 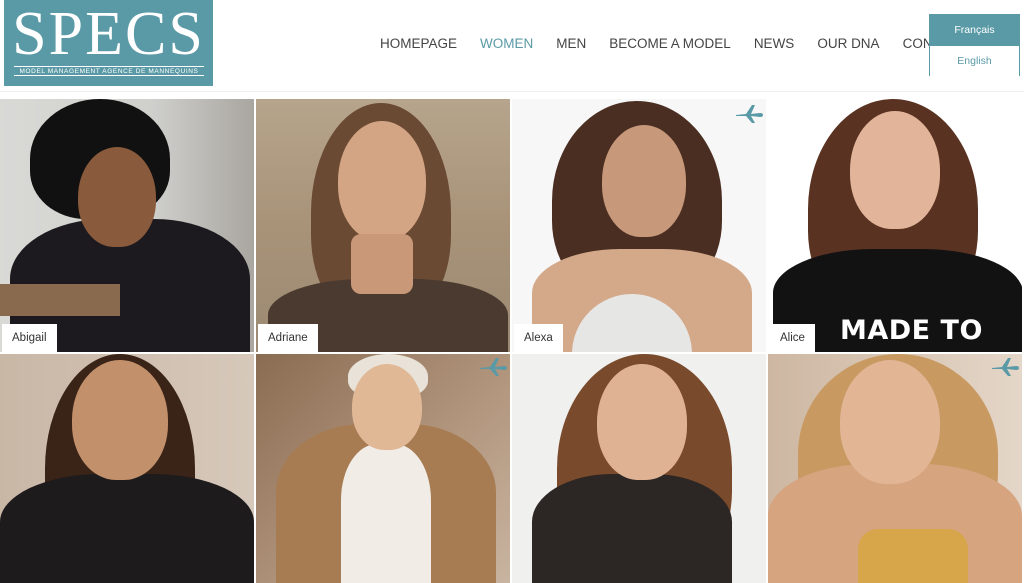 What do you see at coordinates (29, 338) in the screenshot?
I see `model-name-label: Abigail` at bounding box center [29, 338].